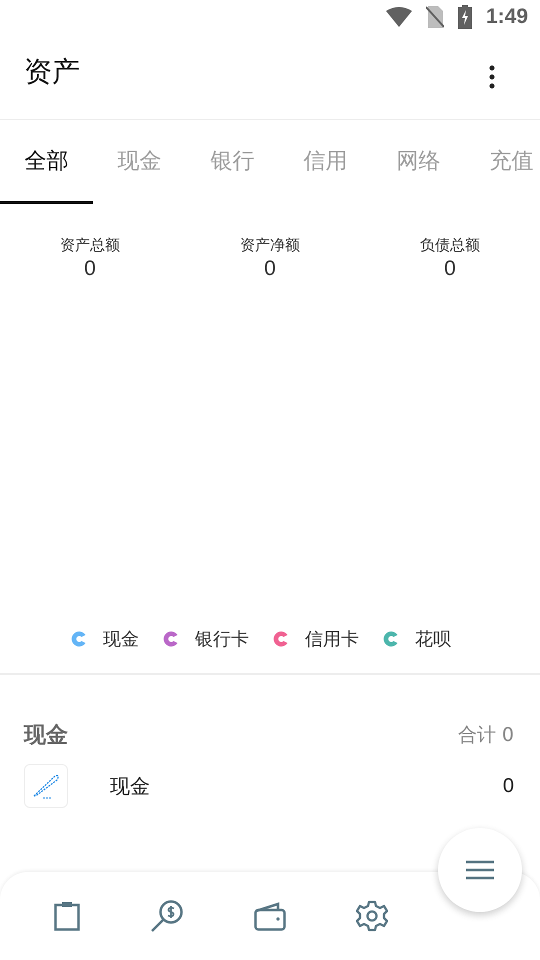 This screenshot has width=540, height=960. I want to click on legend-label: 信用卡, so click(332, 639).